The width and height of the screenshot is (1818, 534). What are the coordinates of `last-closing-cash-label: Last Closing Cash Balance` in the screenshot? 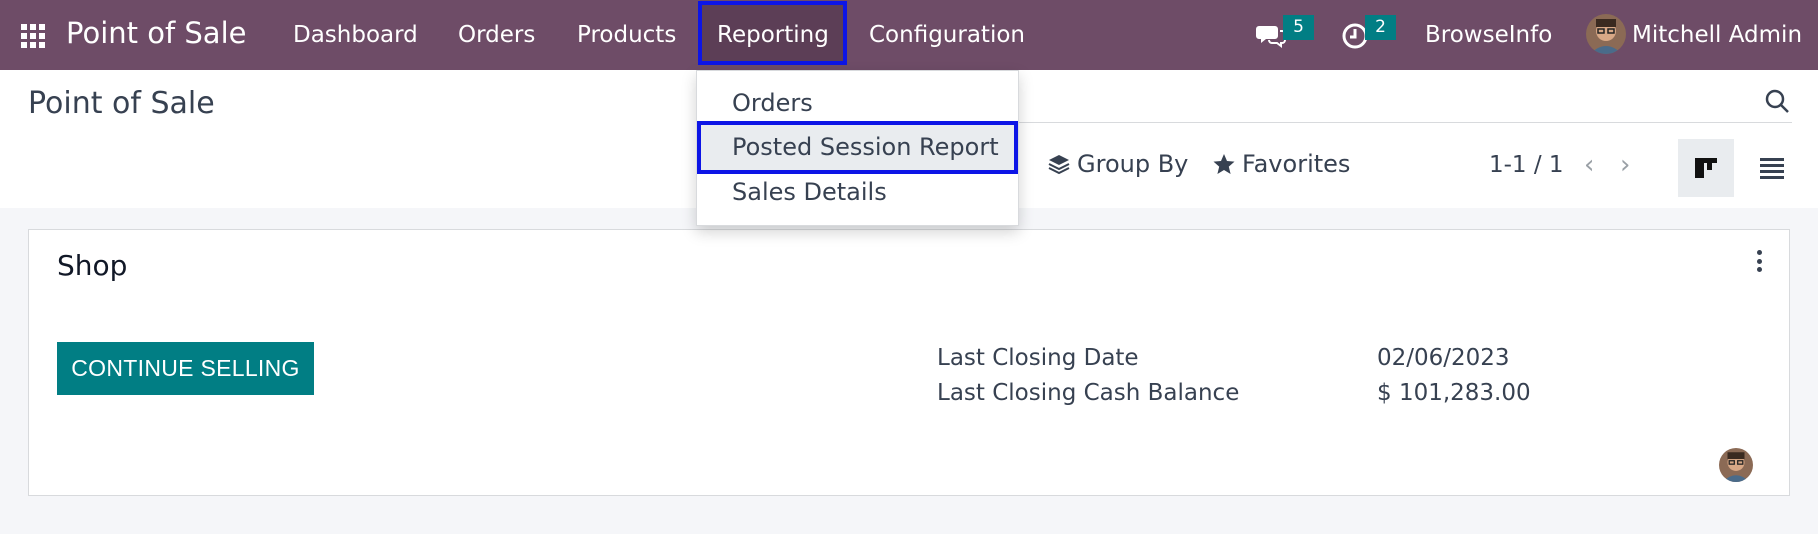 It's located at (1088, 393).